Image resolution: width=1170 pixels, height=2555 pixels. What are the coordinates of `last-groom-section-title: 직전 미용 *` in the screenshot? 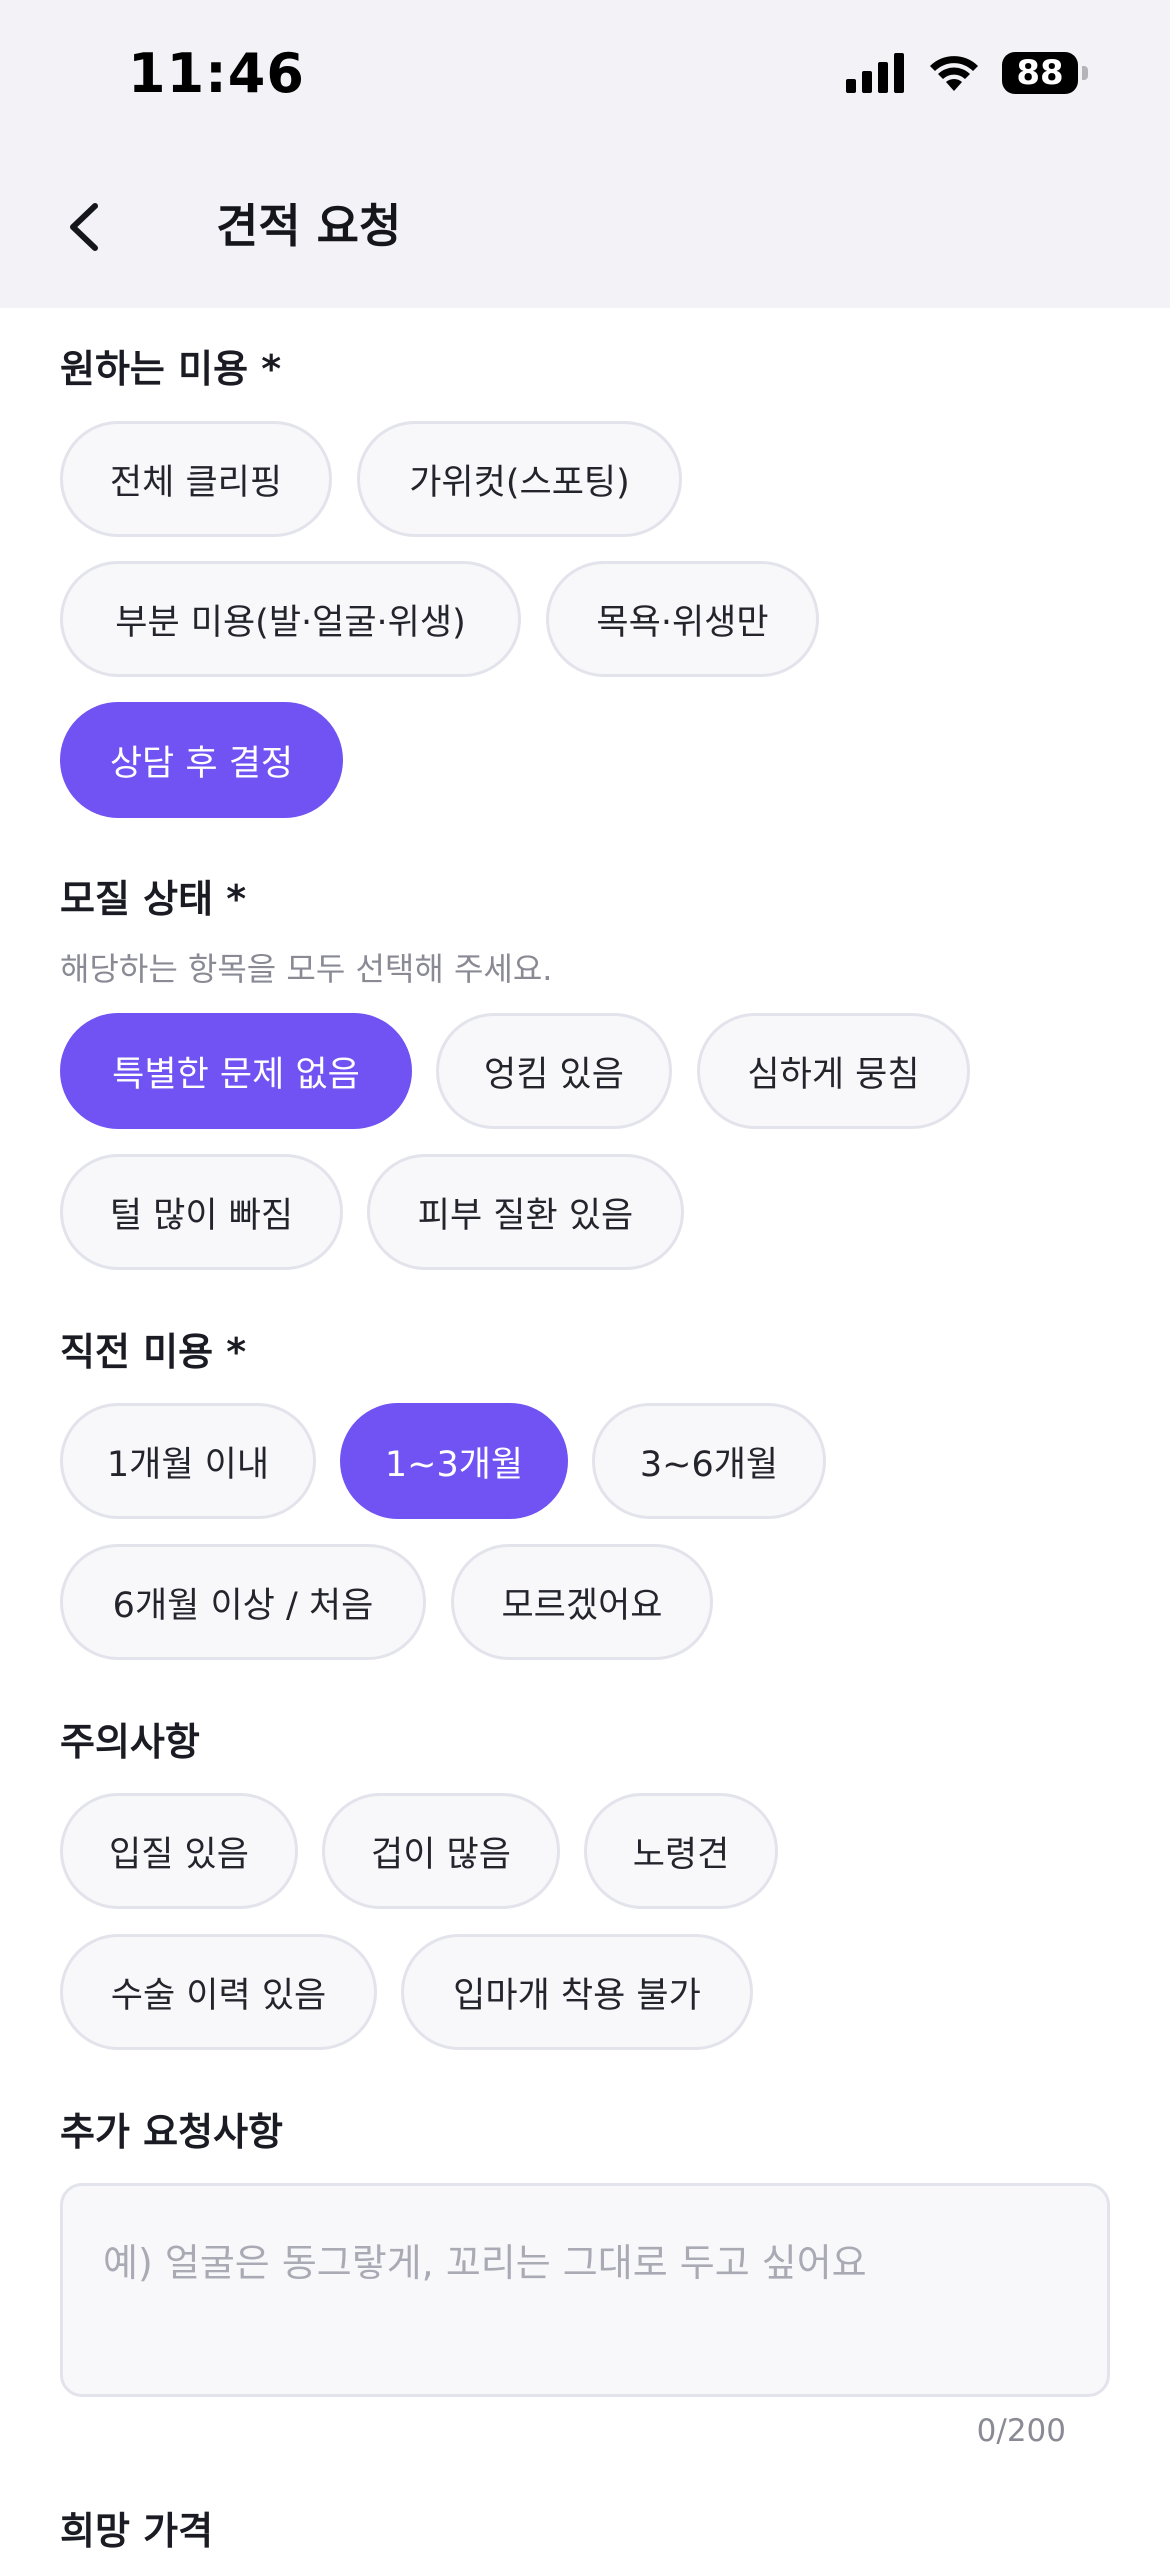 It's located at (153, 1352).